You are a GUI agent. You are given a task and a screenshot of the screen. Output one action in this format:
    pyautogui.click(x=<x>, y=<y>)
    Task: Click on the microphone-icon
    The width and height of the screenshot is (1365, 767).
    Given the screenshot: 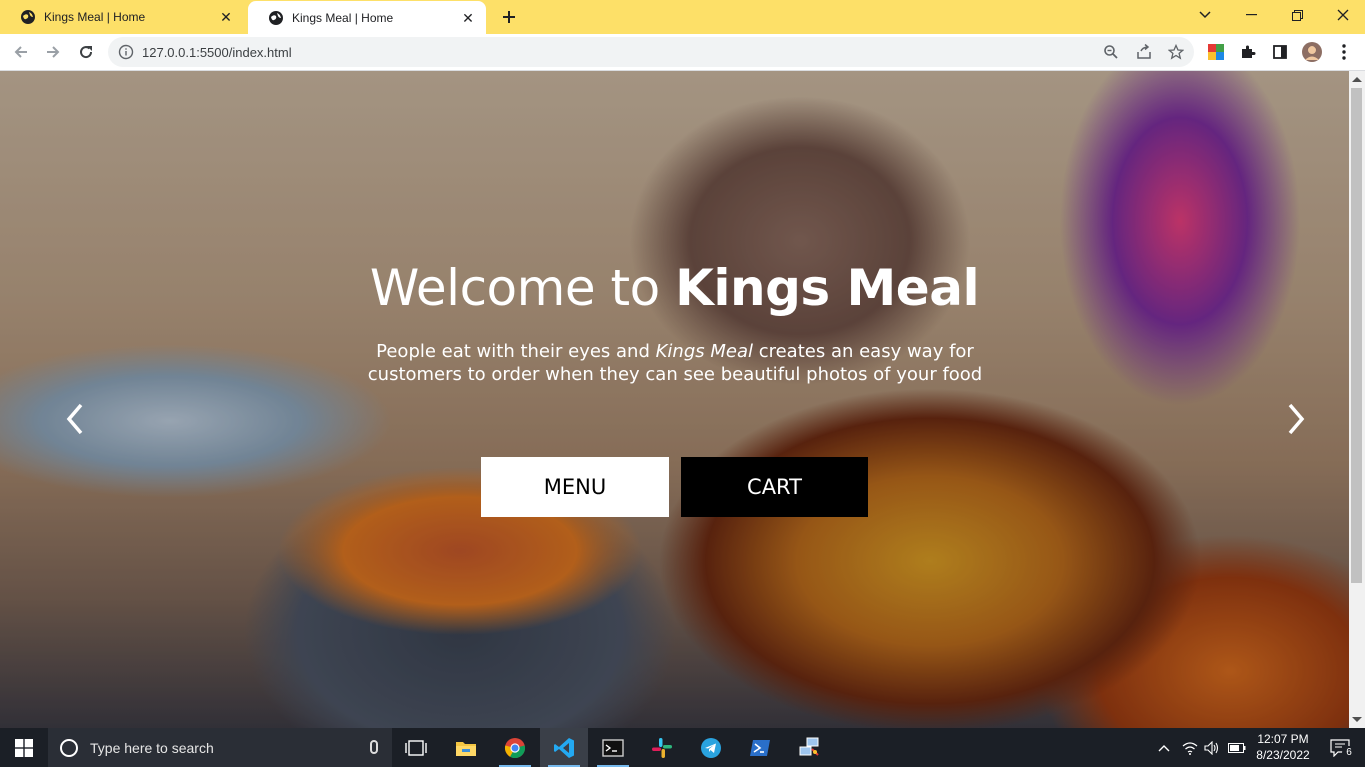 What is the action you would take?
    pyautogui.click(x=374, y=747)
    